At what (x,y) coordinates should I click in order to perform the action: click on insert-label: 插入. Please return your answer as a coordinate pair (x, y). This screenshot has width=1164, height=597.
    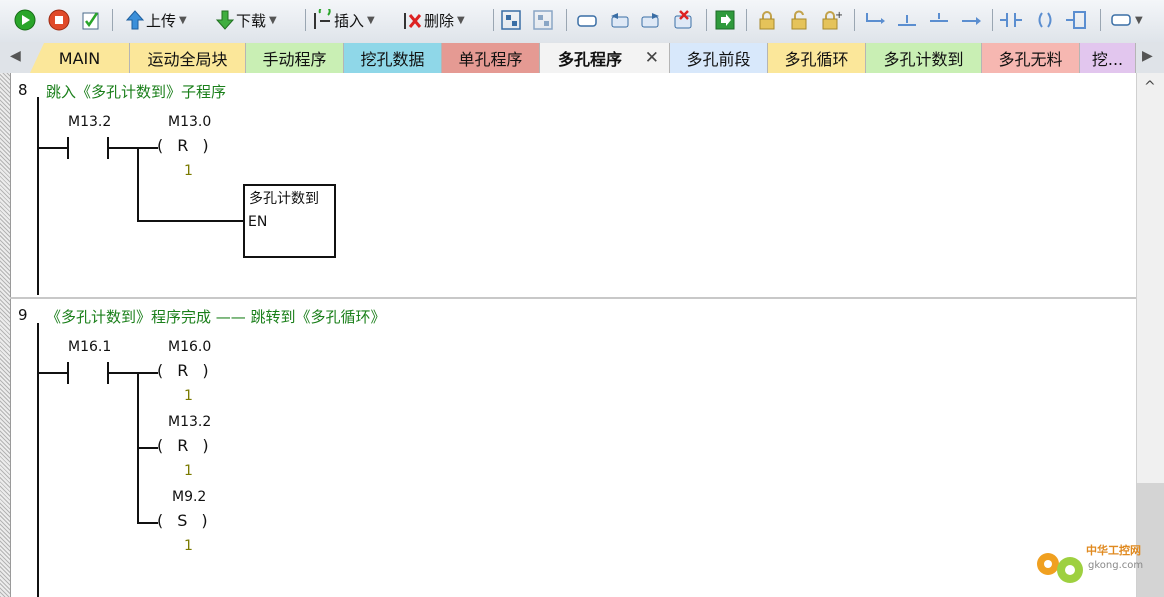
    Looking at the image, I should click on (349, 20).